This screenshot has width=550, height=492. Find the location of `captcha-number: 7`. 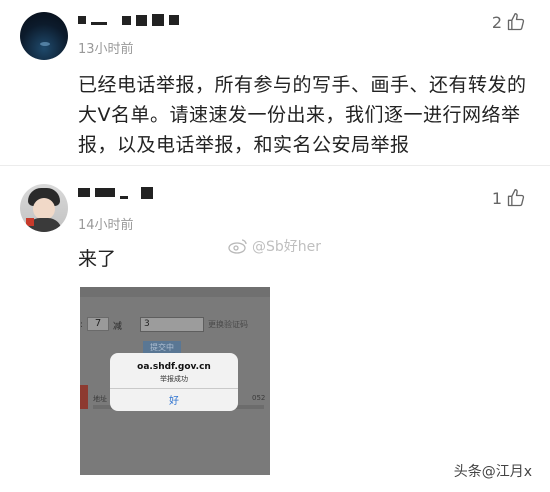

captcha-number: 7 is located at coordinates (98, 324).